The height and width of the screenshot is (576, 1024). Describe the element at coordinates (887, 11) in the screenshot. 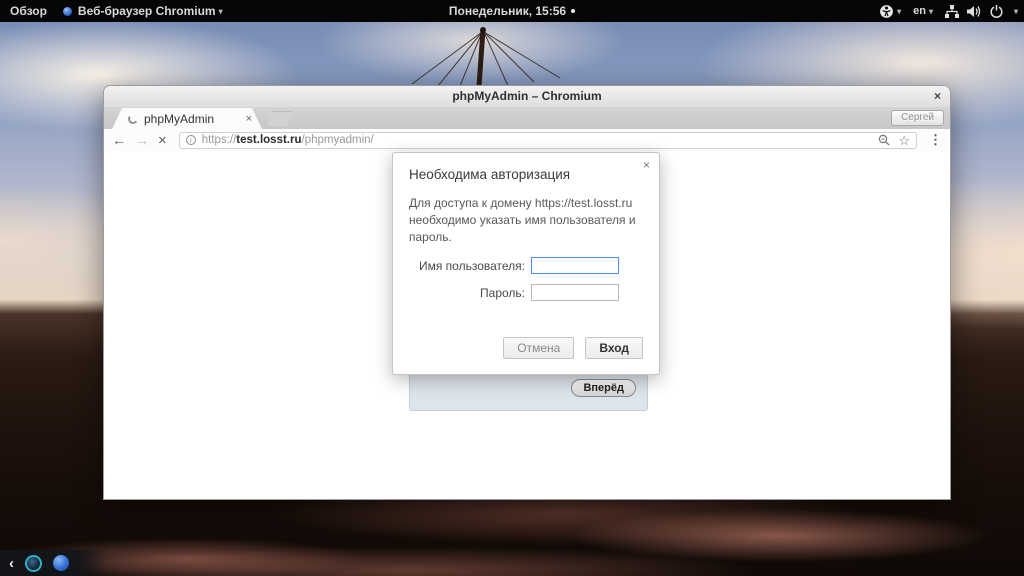

I see `accessibility-icon` at that location.